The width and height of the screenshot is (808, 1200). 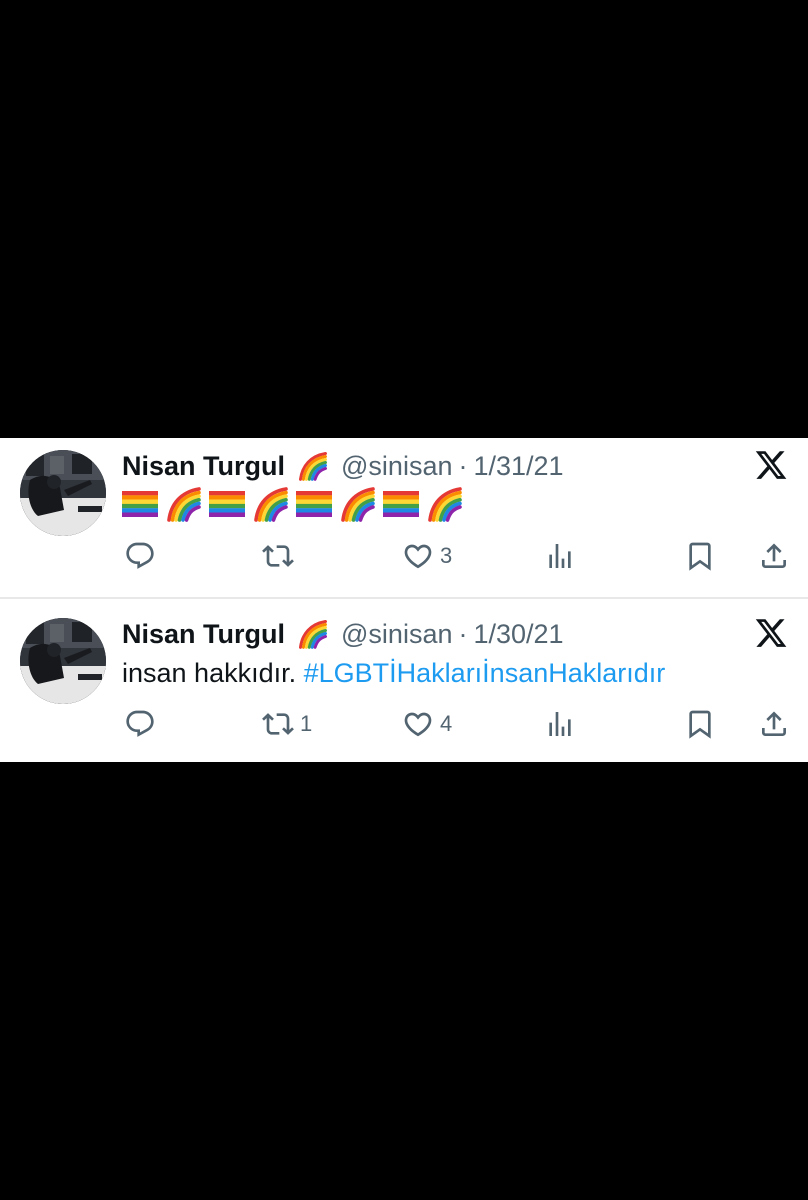 What do you see at coordinates (446, 723) in the screenshot?
I see `like-count: 4` at bounding box center [446, 723].